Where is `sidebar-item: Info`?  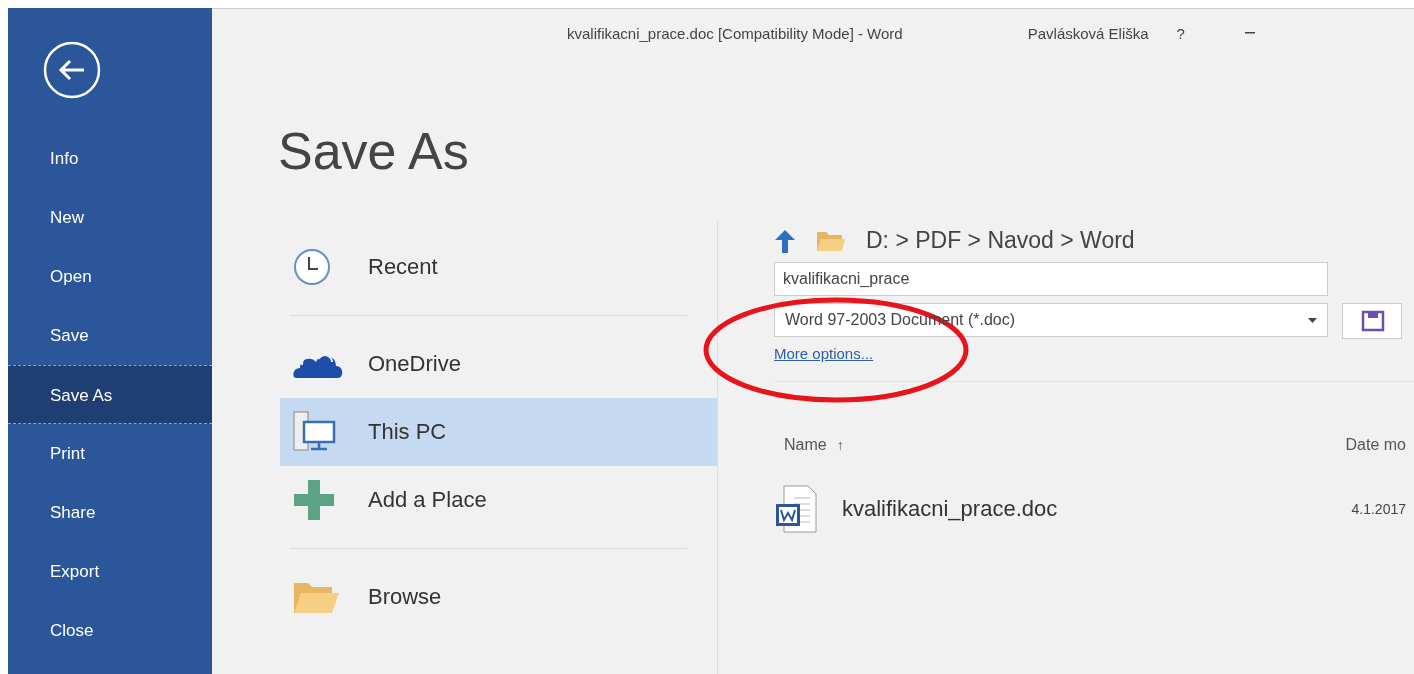
sidebar-item: Info is located at coordinates (110, 158).